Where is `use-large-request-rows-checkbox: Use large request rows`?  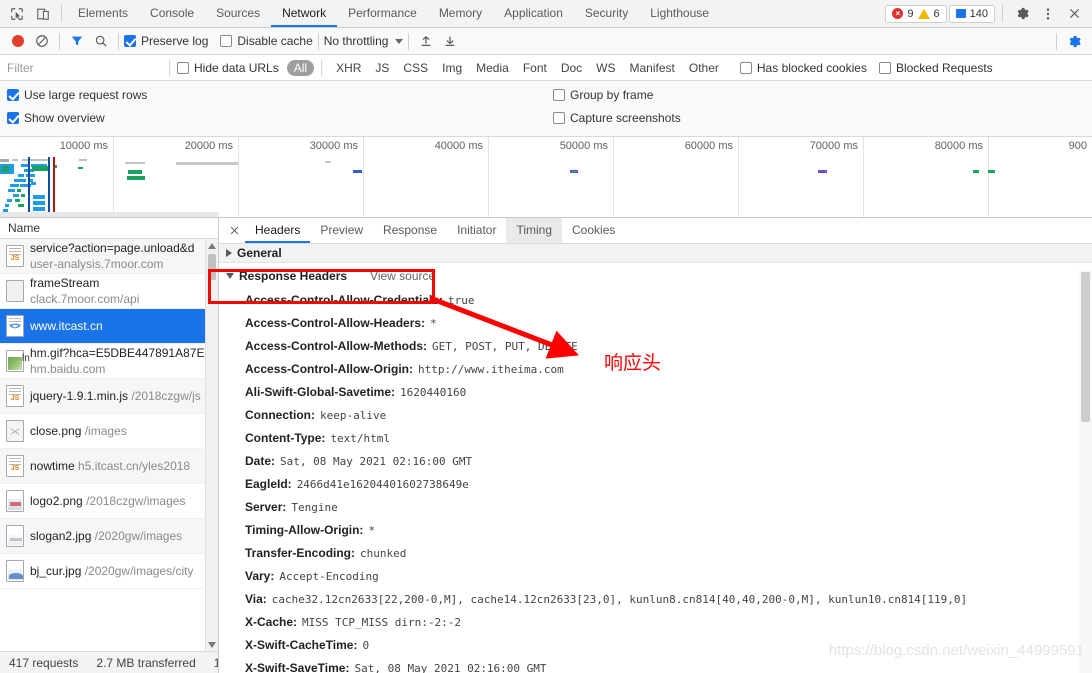 use-large-request-rows-checkbox: Use large request rows is located at coordinates (77, 95).